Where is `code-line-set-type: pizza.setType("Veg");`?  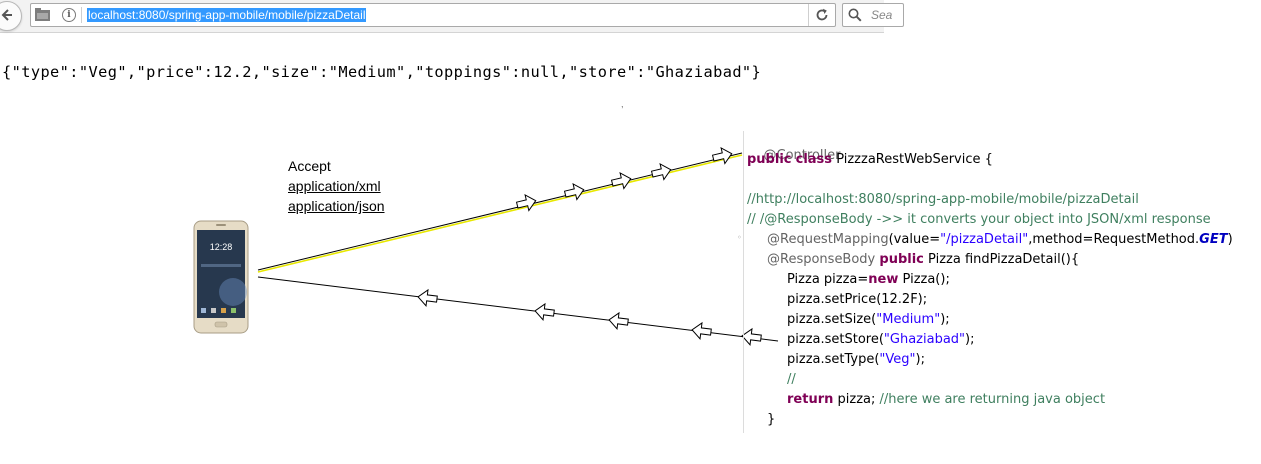
code-line-set-type: pizza.setType("Veg"); is located at coordinates (856, 359).